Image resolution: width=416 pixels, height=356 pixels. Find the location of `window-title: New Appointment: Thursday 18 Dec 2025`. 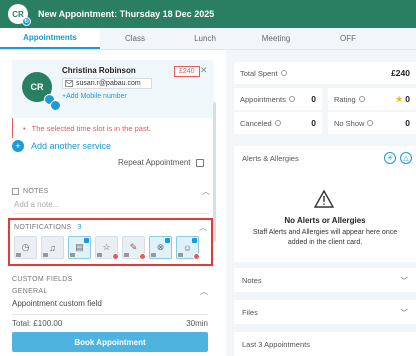

window-title: New Appointment: Thursday 18 Dec 2025 is located at coordinates (126, 14).